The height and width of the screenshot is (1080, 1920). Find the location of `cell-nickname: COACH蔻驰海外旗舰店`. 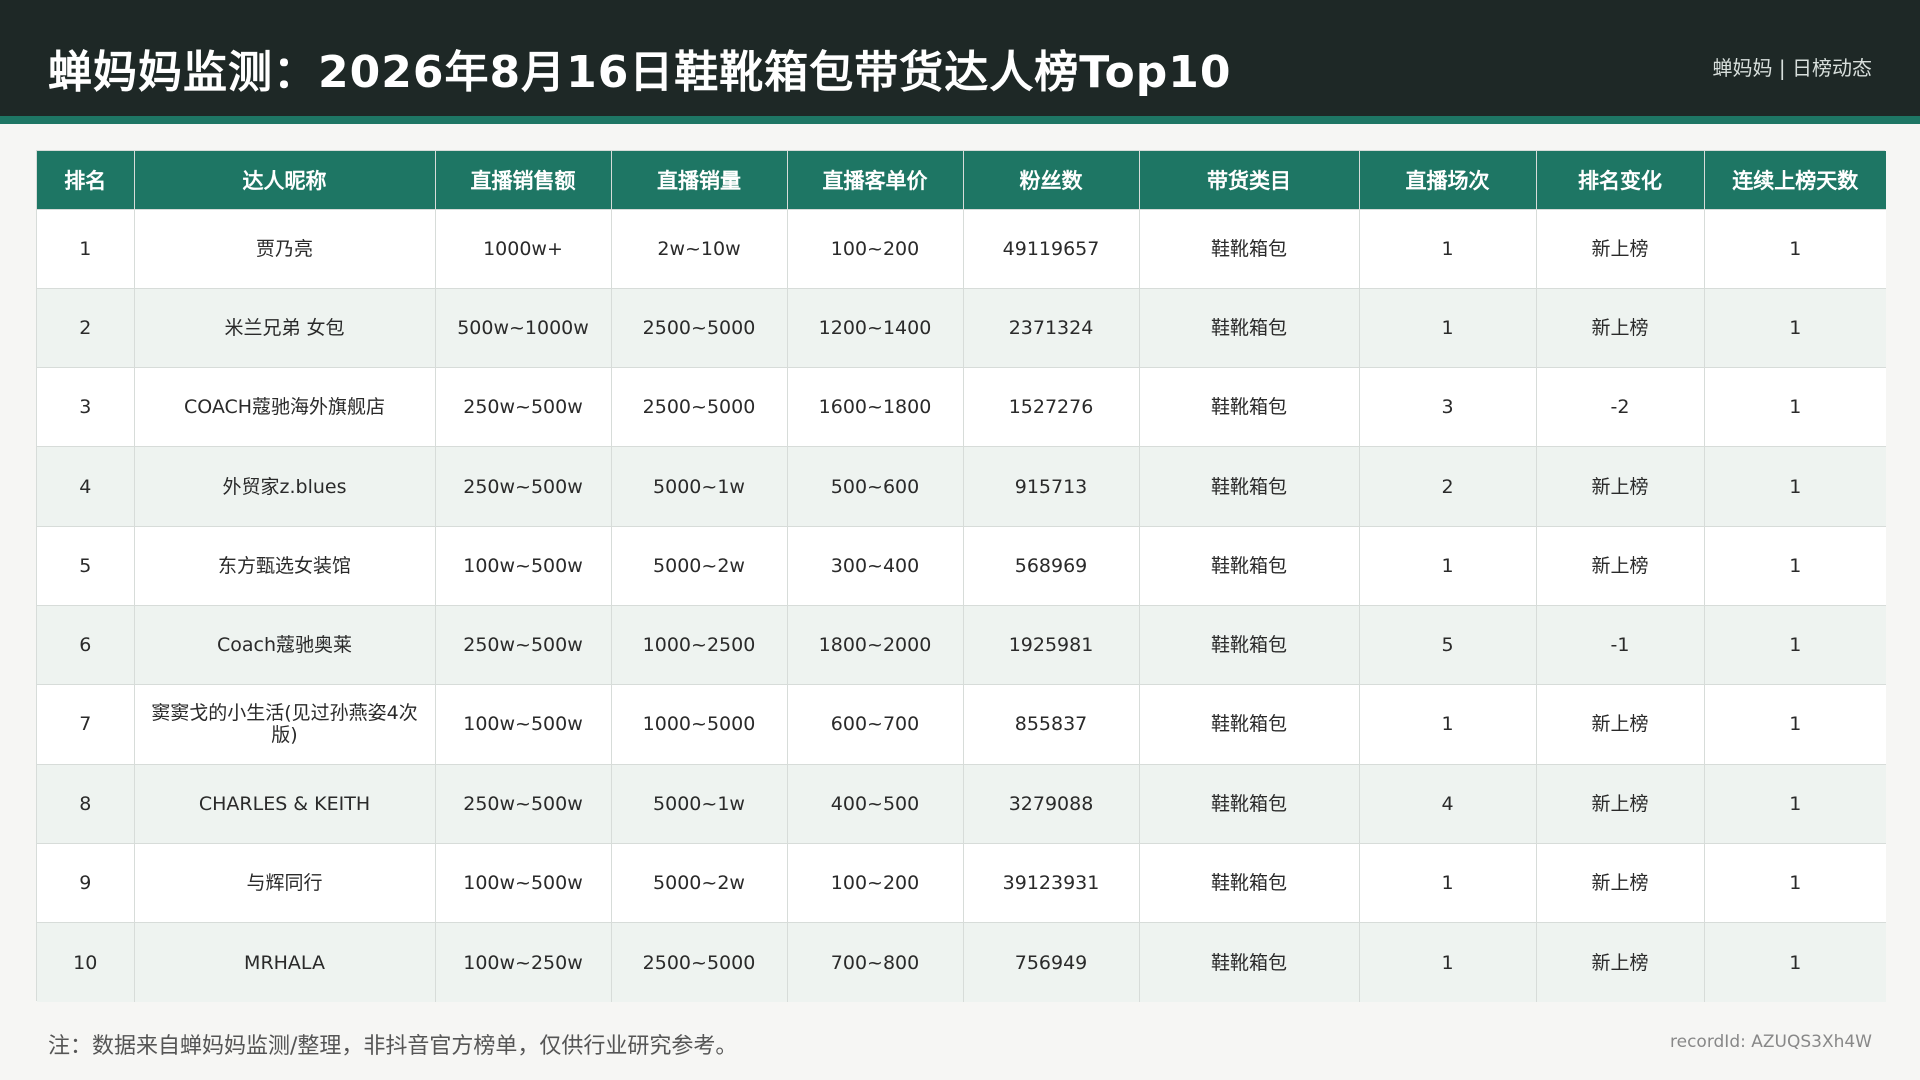

cell-nickname: COACH蔻驰海外旗舰店 is located at coordinates (285, 407).